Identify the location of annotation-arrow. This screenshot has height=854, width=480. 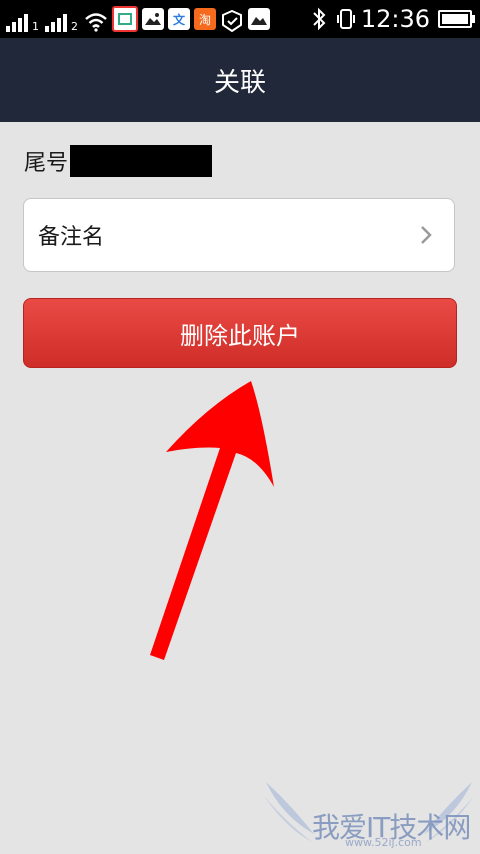
(212, 520).